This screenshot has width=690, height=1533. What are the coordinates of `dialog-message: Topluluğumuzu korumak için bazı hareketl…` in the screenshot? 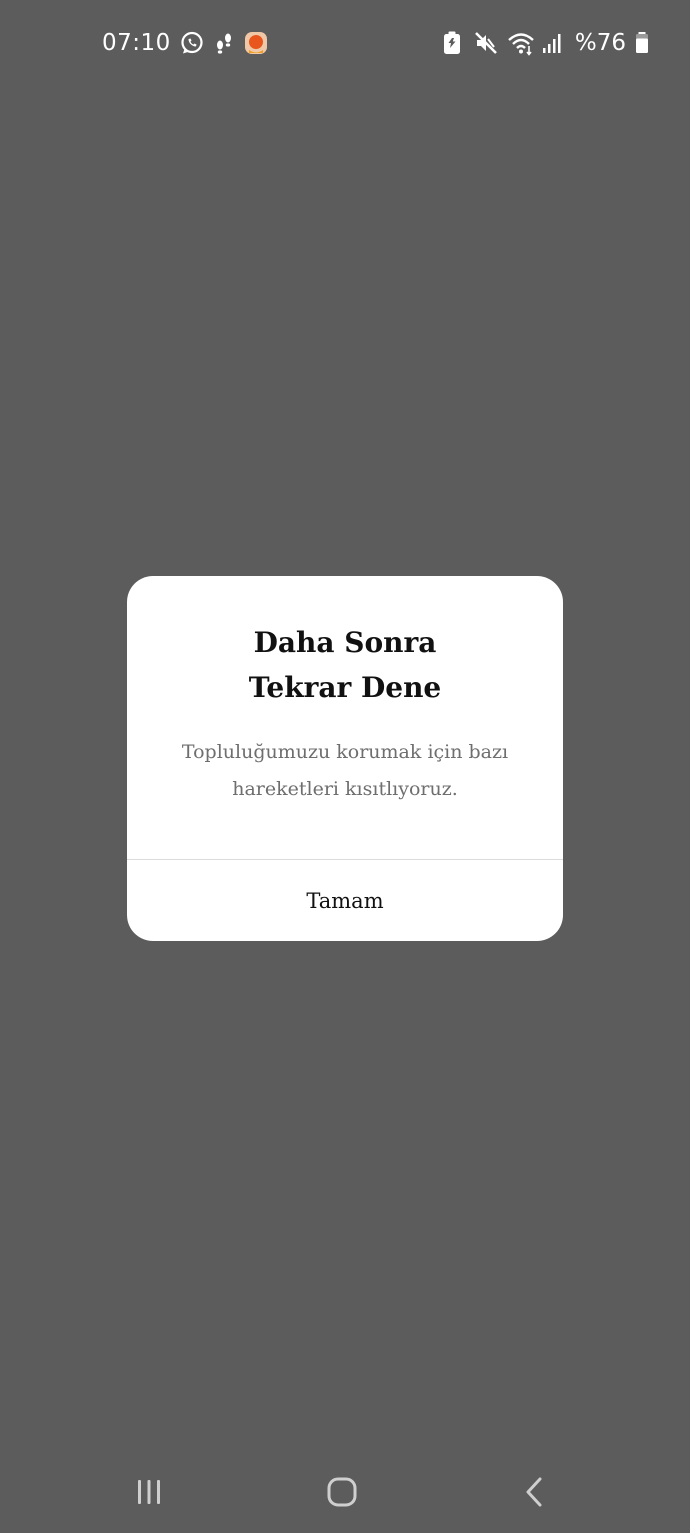 It's located at (345, 771).